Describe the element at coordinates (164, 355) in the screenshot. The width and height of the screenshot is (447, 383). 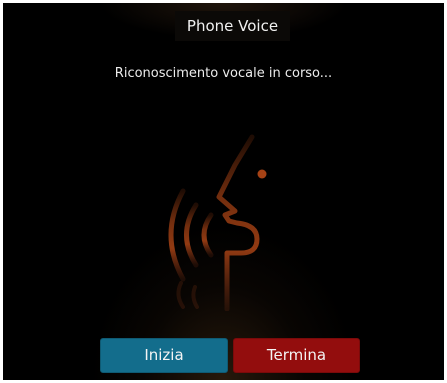
I see `start-button: Inizia` at that location.